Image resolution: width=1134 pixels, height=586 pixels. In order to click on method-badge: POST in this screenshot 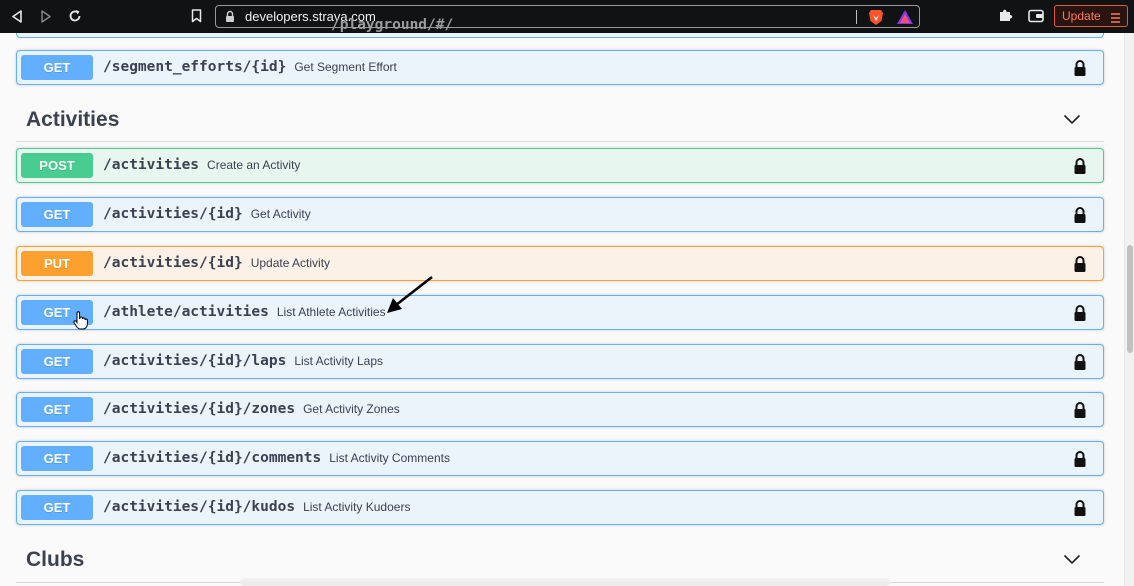, I will do `click(57, 165)`.